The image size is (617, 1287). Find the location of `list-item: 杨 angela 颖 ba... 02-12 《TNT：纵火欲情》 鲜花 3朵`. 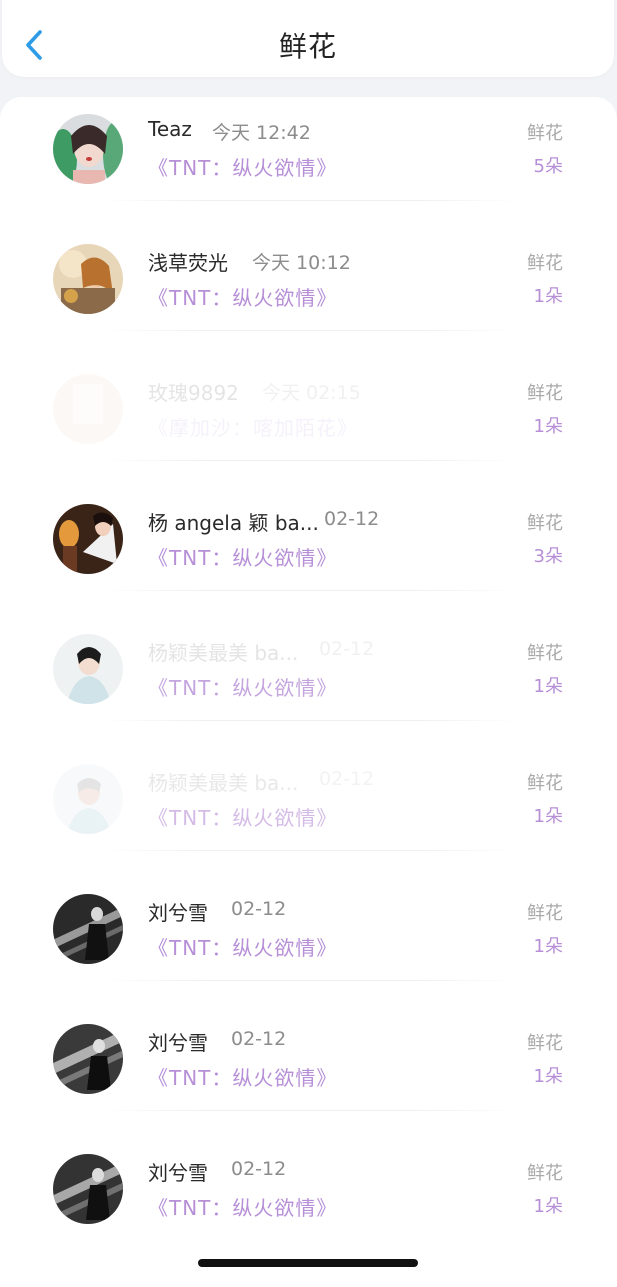

list-item: 杨 angela 颖 ba... 02-12 《TNT：纵火欲情》 鲜花 3朵 is located at coordinates (308, 552).